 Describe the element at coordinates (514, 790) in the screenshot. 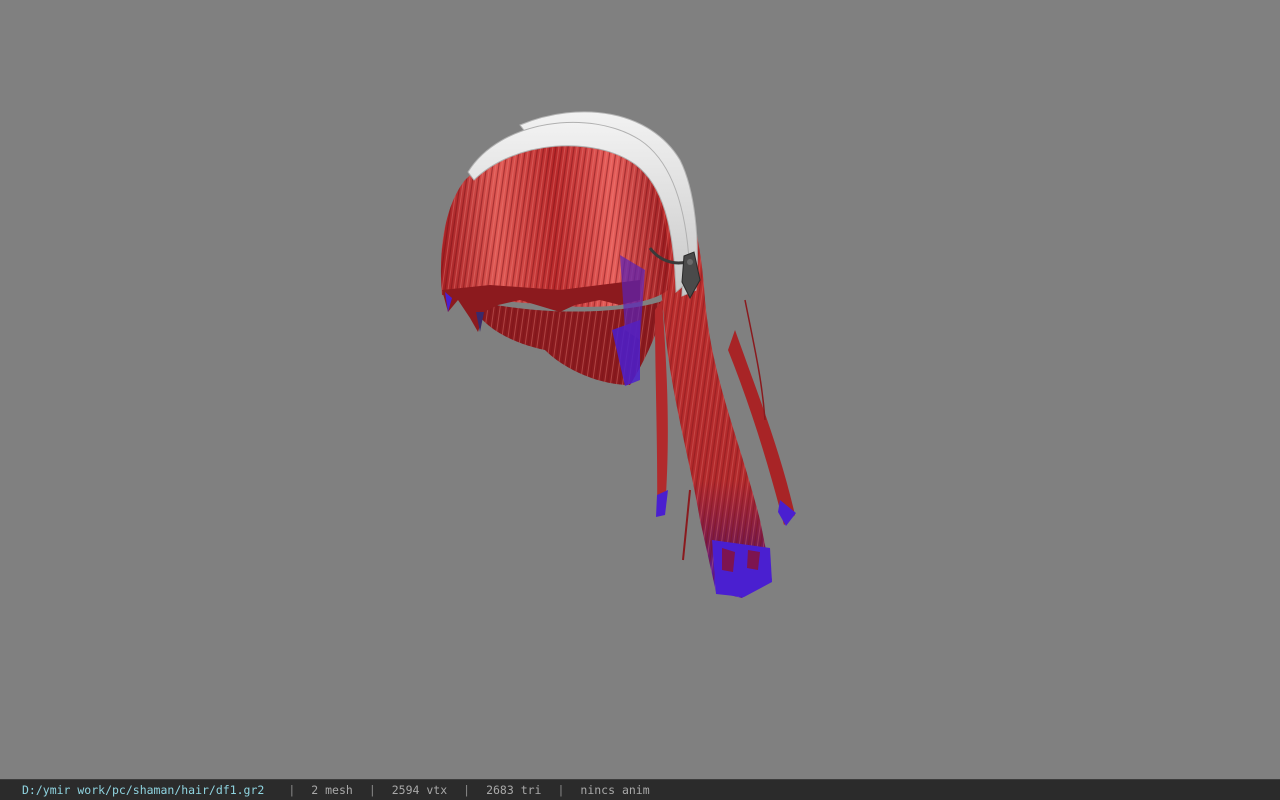

I see `triangle-count: 2683 tri` at that location.